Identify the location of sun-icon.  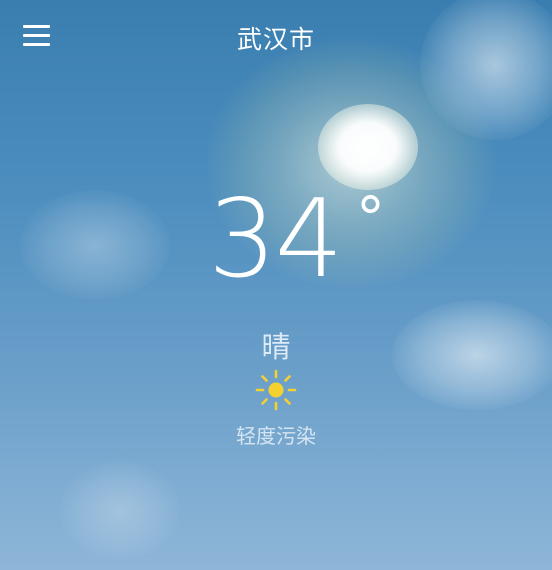
(276, 390).